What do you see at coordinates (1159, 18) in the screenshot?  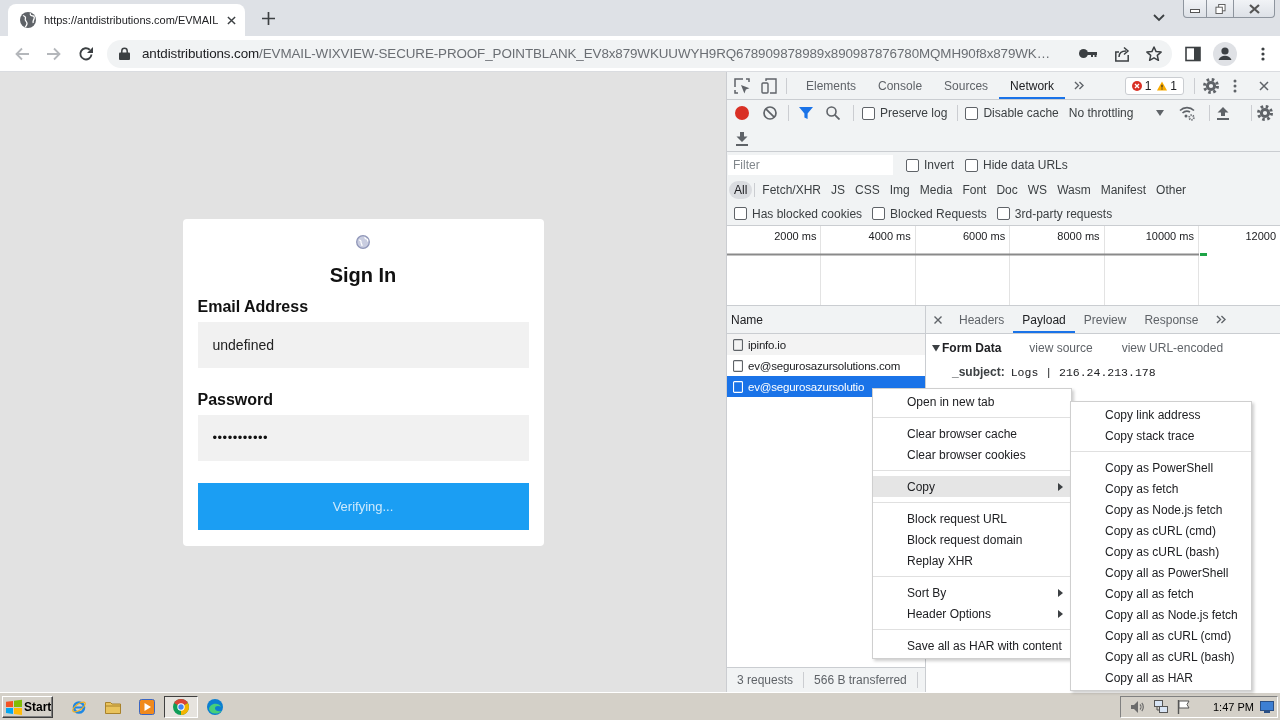 I see `chevron-down-icon` at bounding box center [1159, 18].